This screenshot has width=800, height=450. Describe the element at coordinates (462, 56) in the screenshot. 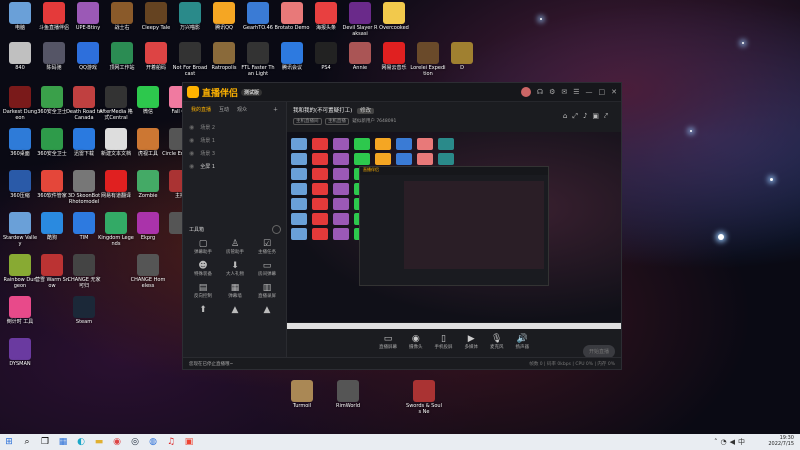

I see `desktop-icon: D` at that location.